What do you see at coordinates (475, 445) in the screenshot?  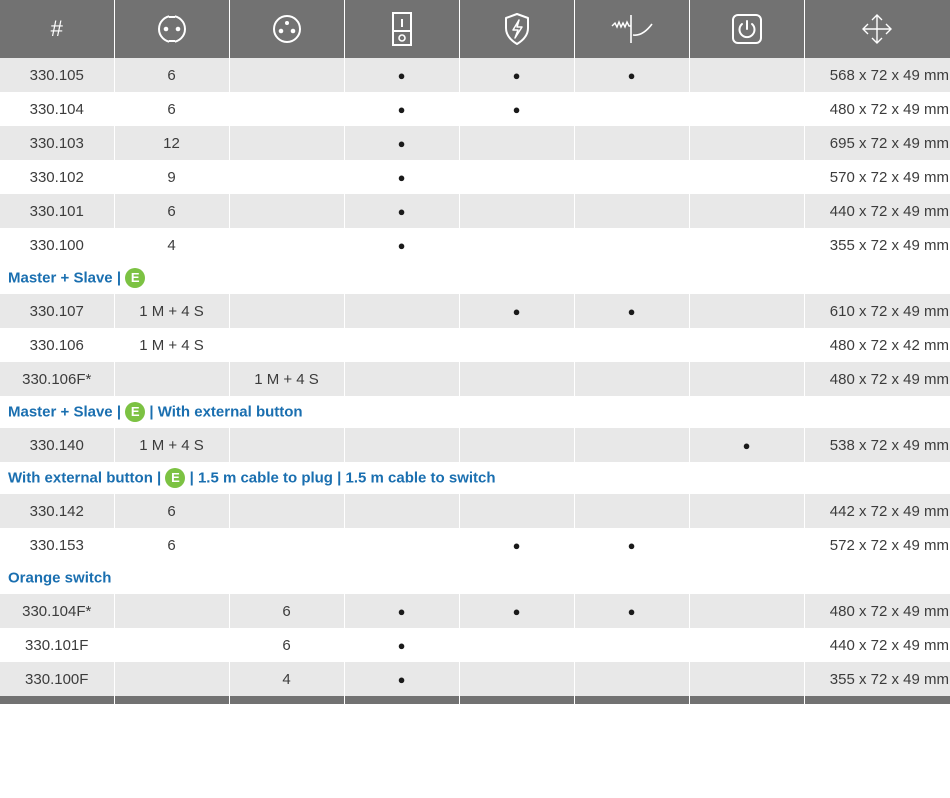 I see `table-row: 330.140 1 M + 4 S ● 538 x 72 x 49 mm` at bounding box center [475, 445].